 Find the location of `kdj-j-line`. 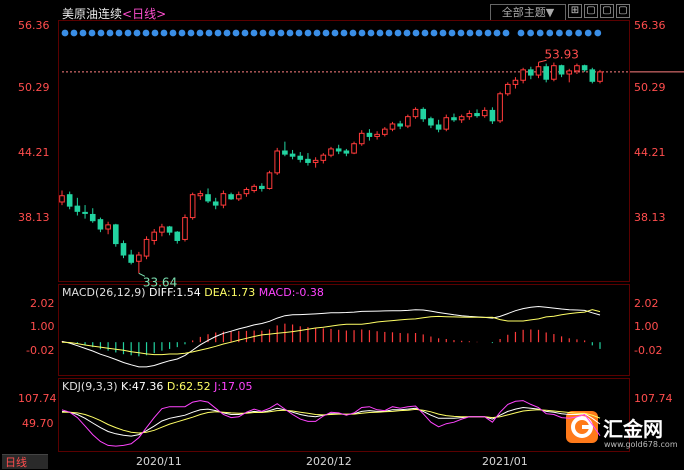

kdj-j-line is located at coordinates (331, 423).